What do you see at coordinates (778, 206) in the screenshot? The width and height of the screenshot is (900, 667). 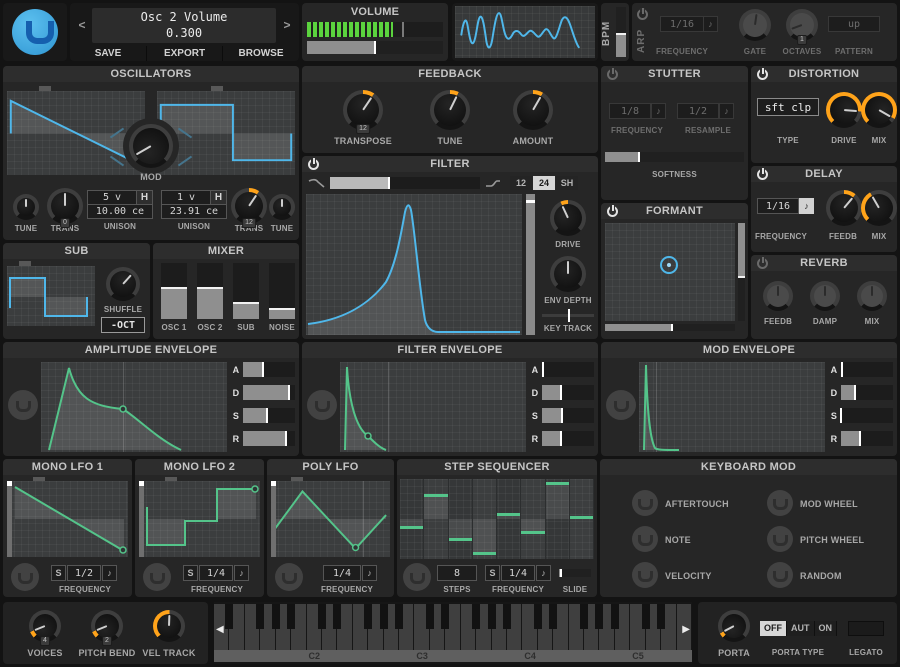 I see `delay-frequency-value: 1/16` at bounding box center [778, 206].